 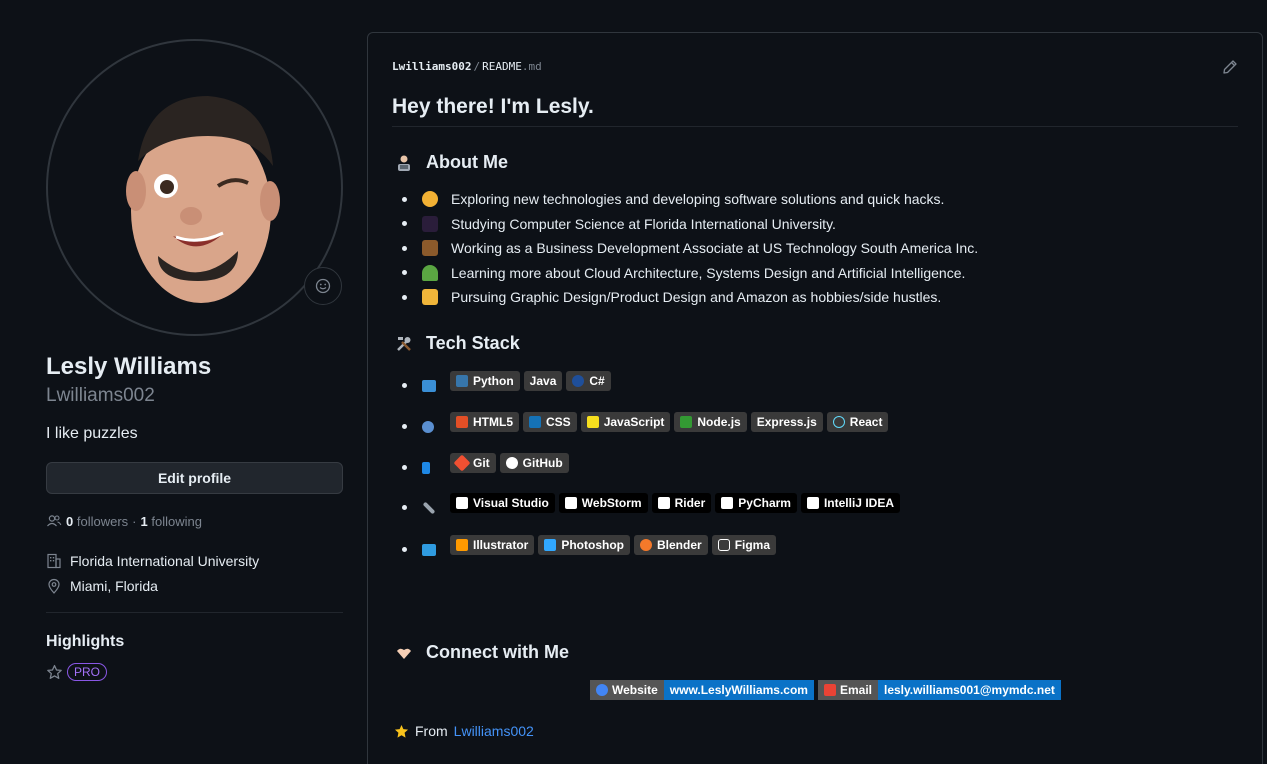 What do you see at coordinates (752, 545) in the screenshot?
I see `badge-label: Figma` at bounding box center [752, 545].